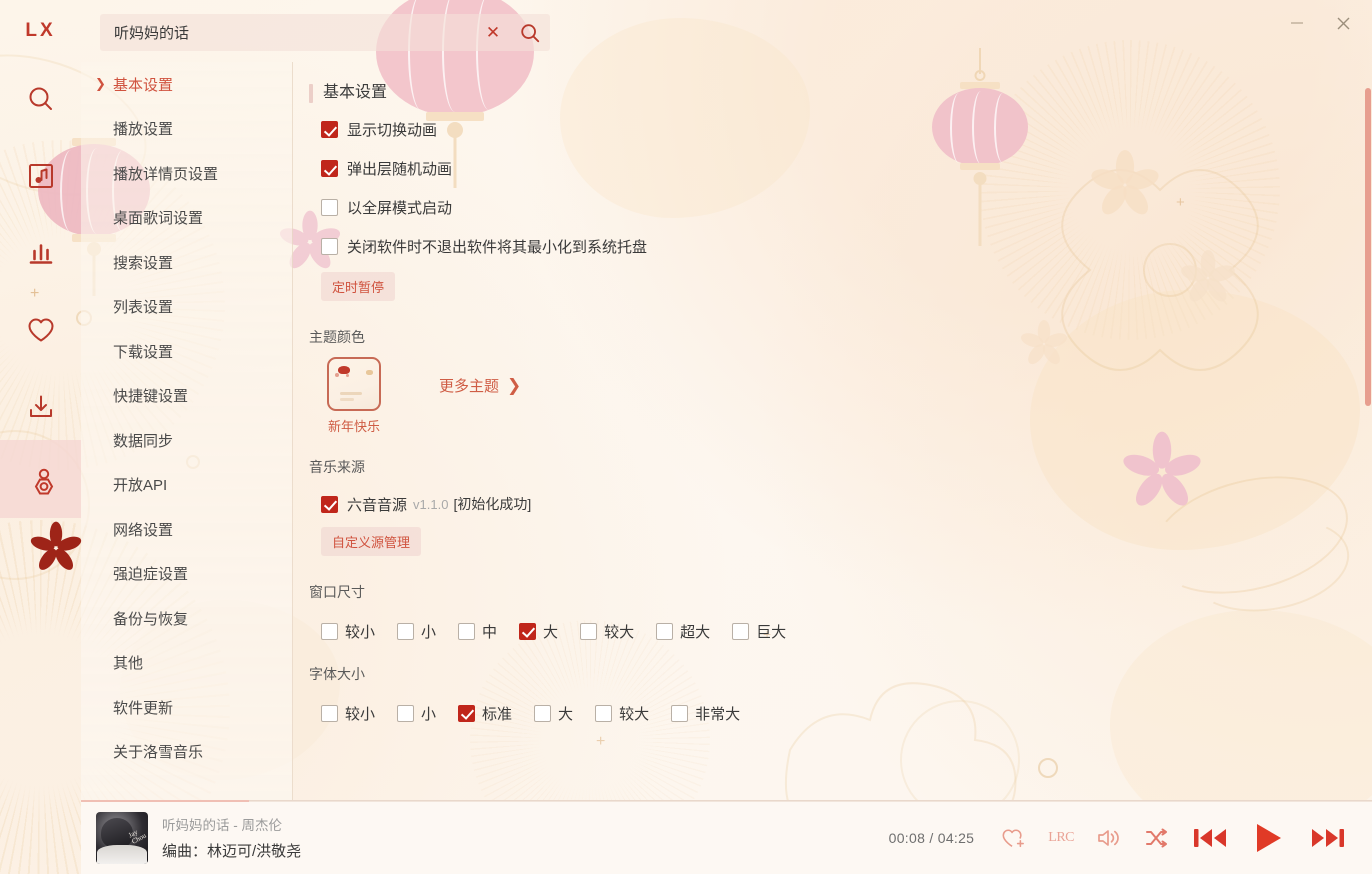 This screenshot has width=1372, height=874. Describe the element at coordinates (186, 351) in the screenshot. I see `sidebar-item-download-settings: 下载设置` at that location.